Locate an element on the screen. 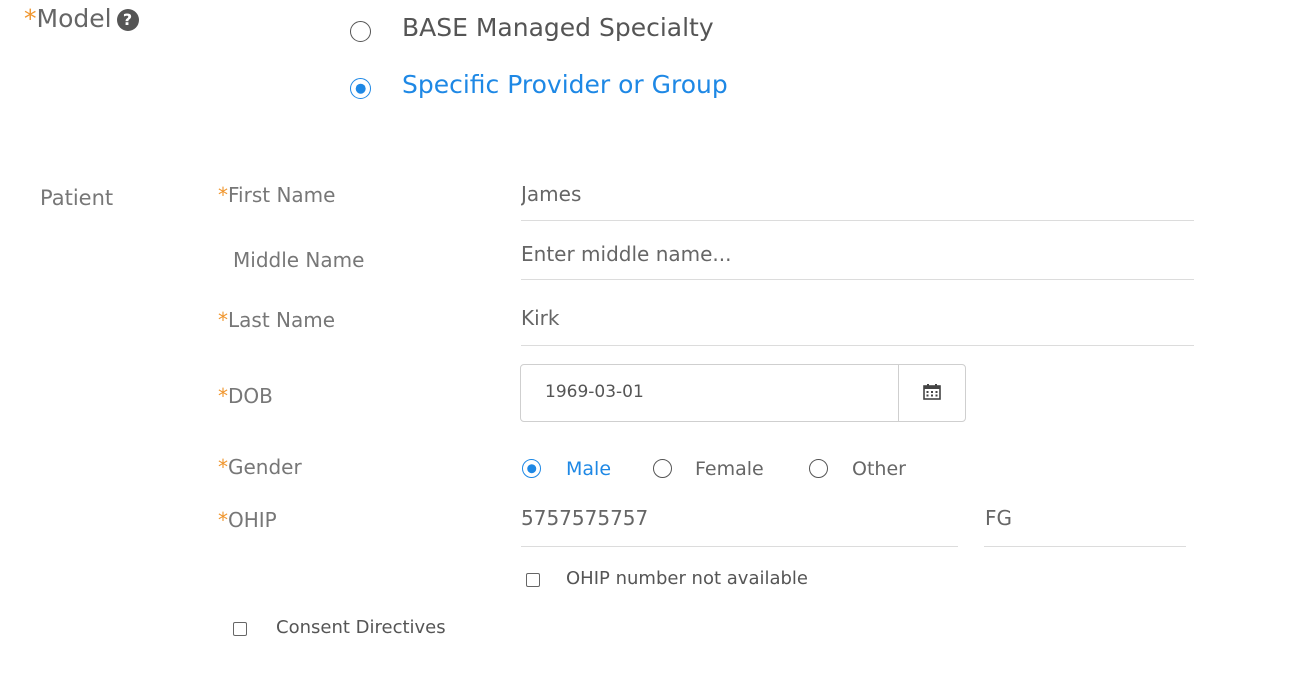  ohip-number-underline is located at coordinates (739, 546).